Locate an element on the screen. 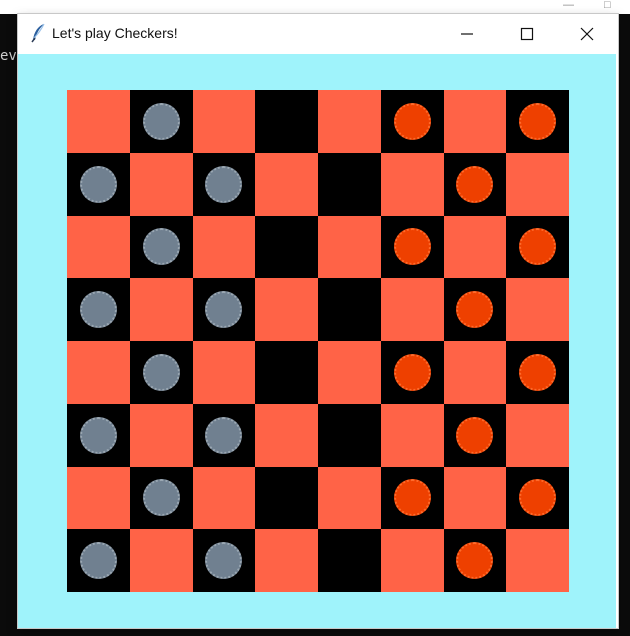 Image resolution: width=630 pixels, height=636 pixels. maximize-icon is located at coordinates (527, 34).